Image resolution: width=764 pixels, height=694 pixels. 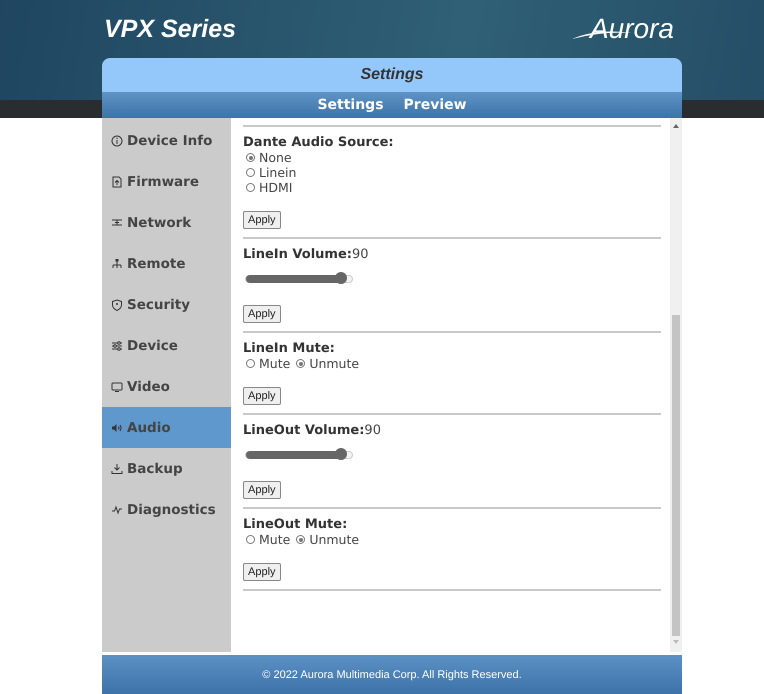 I want to click on section-title: LineOut Volume:90, so click(x=312, y=430).